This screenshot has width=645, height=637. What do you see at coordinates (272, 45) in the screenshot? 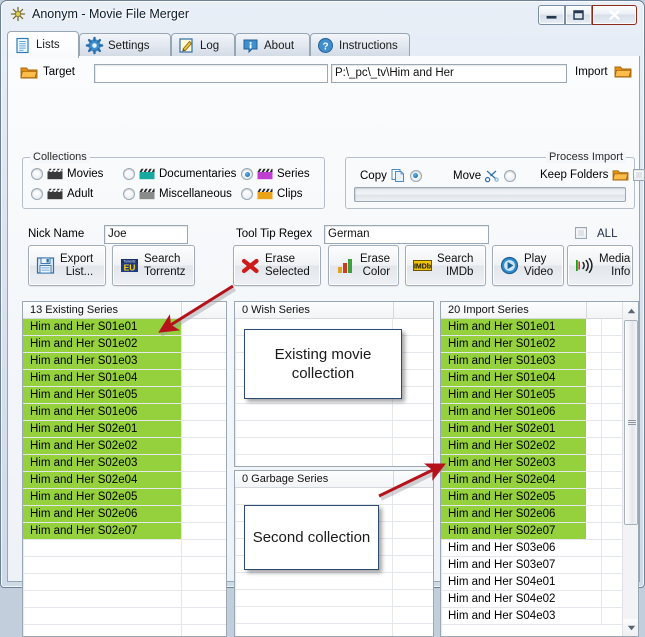
I see `tab-about: About` at bounding box center [272, 45].